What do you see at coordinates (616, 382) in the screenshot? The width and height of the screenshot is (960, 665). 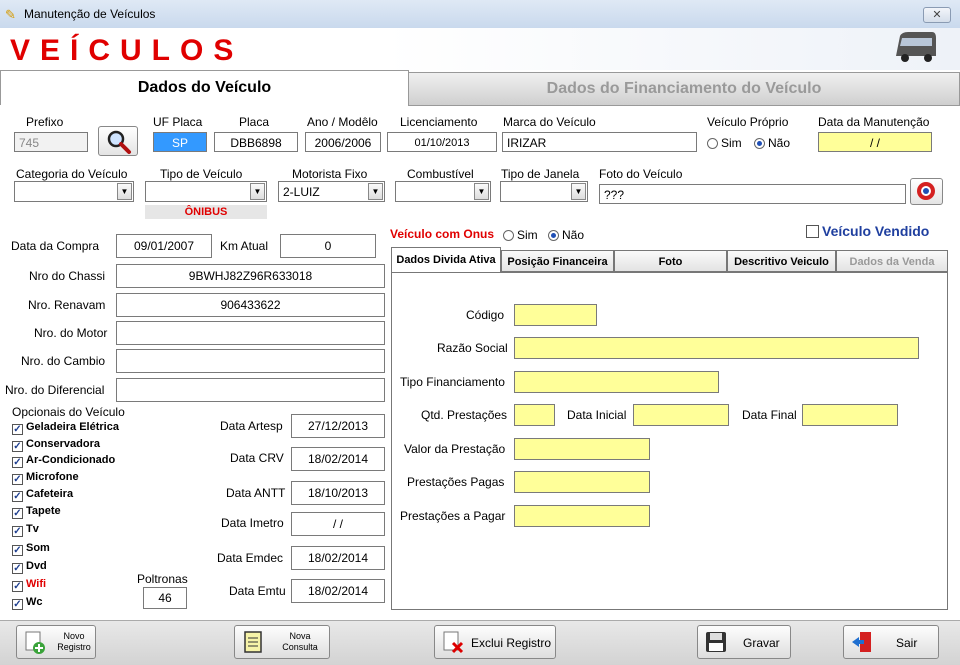 I see `tipo-financiamento-field` at bounding box center [616, 382].